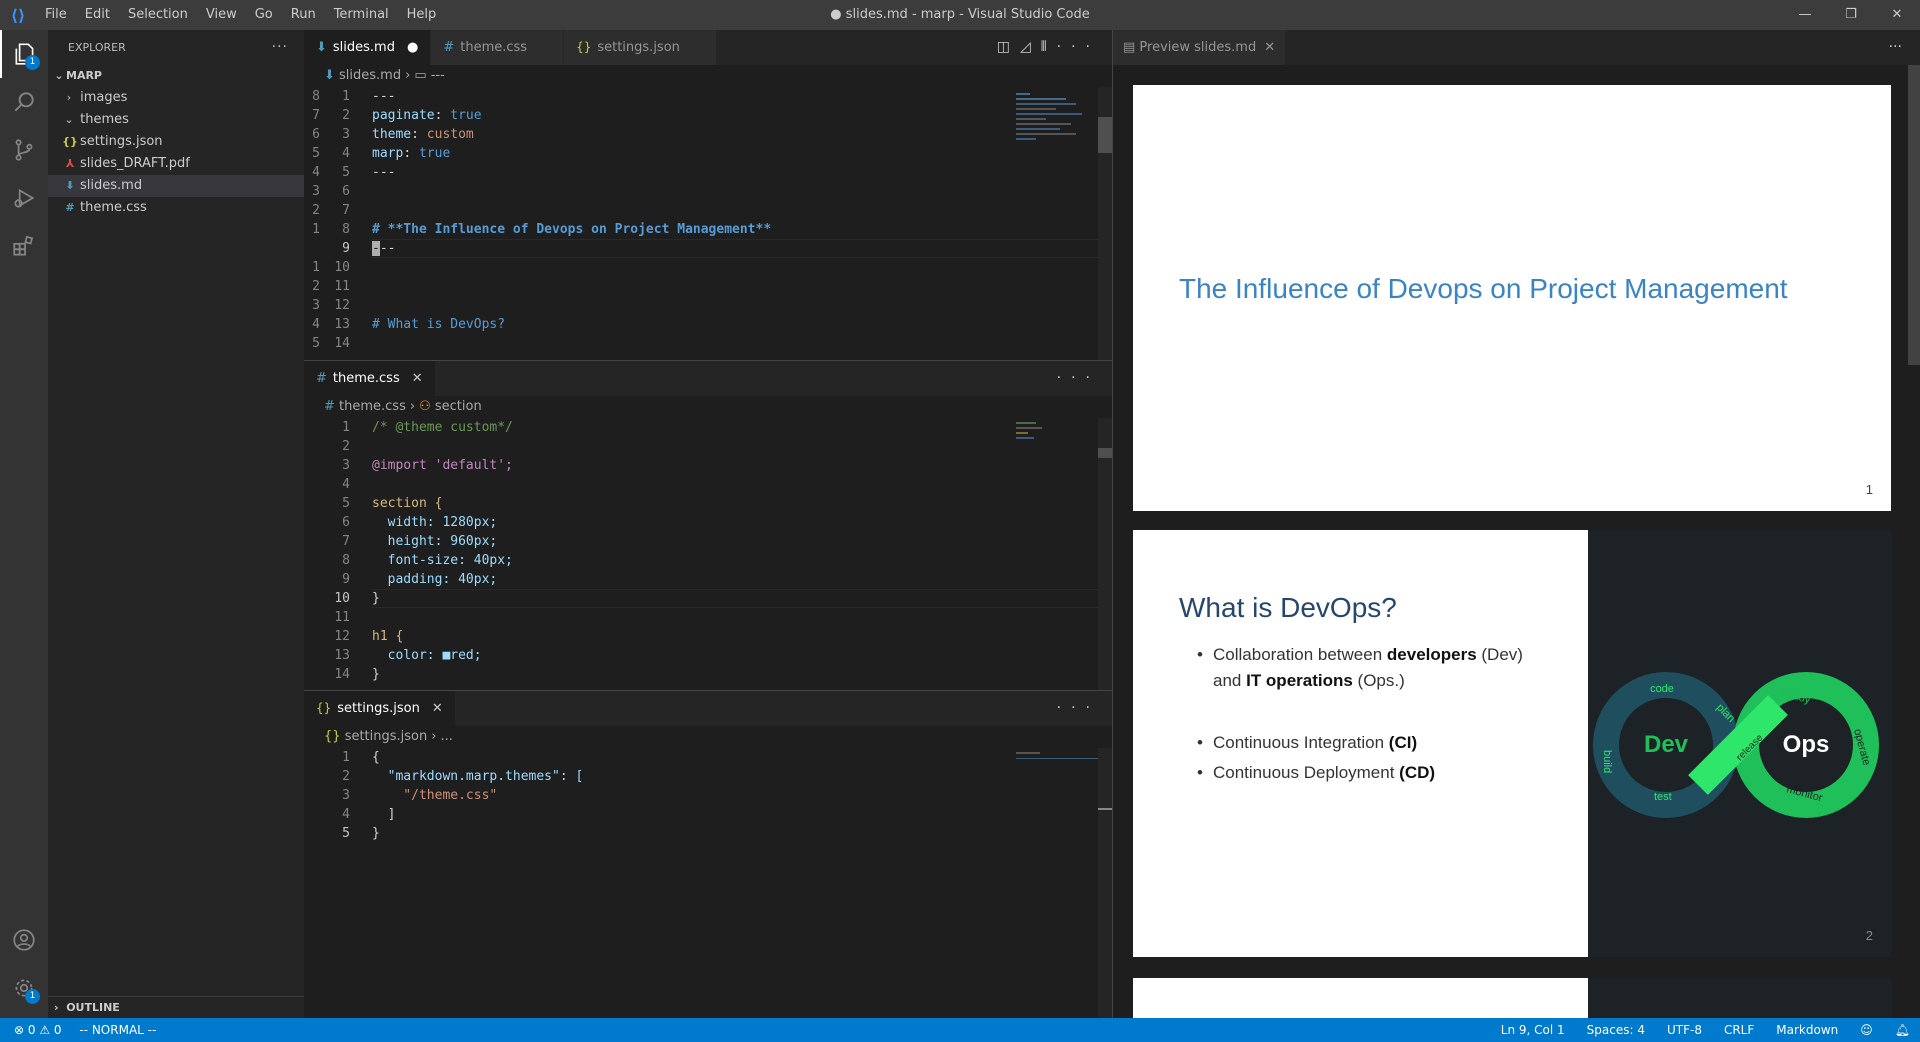 The width and height of the screenshot is (1920, 1042). Describe the element at coordinates (70, 163) in the screenshot. I see `pdf-file-icon: ⅄` at that location.